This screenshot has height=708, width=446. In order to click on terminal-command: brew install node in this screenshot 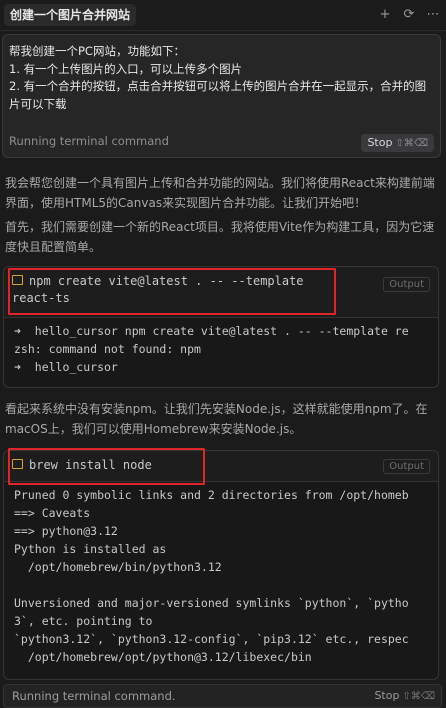, I will do `click(82, 465)`.